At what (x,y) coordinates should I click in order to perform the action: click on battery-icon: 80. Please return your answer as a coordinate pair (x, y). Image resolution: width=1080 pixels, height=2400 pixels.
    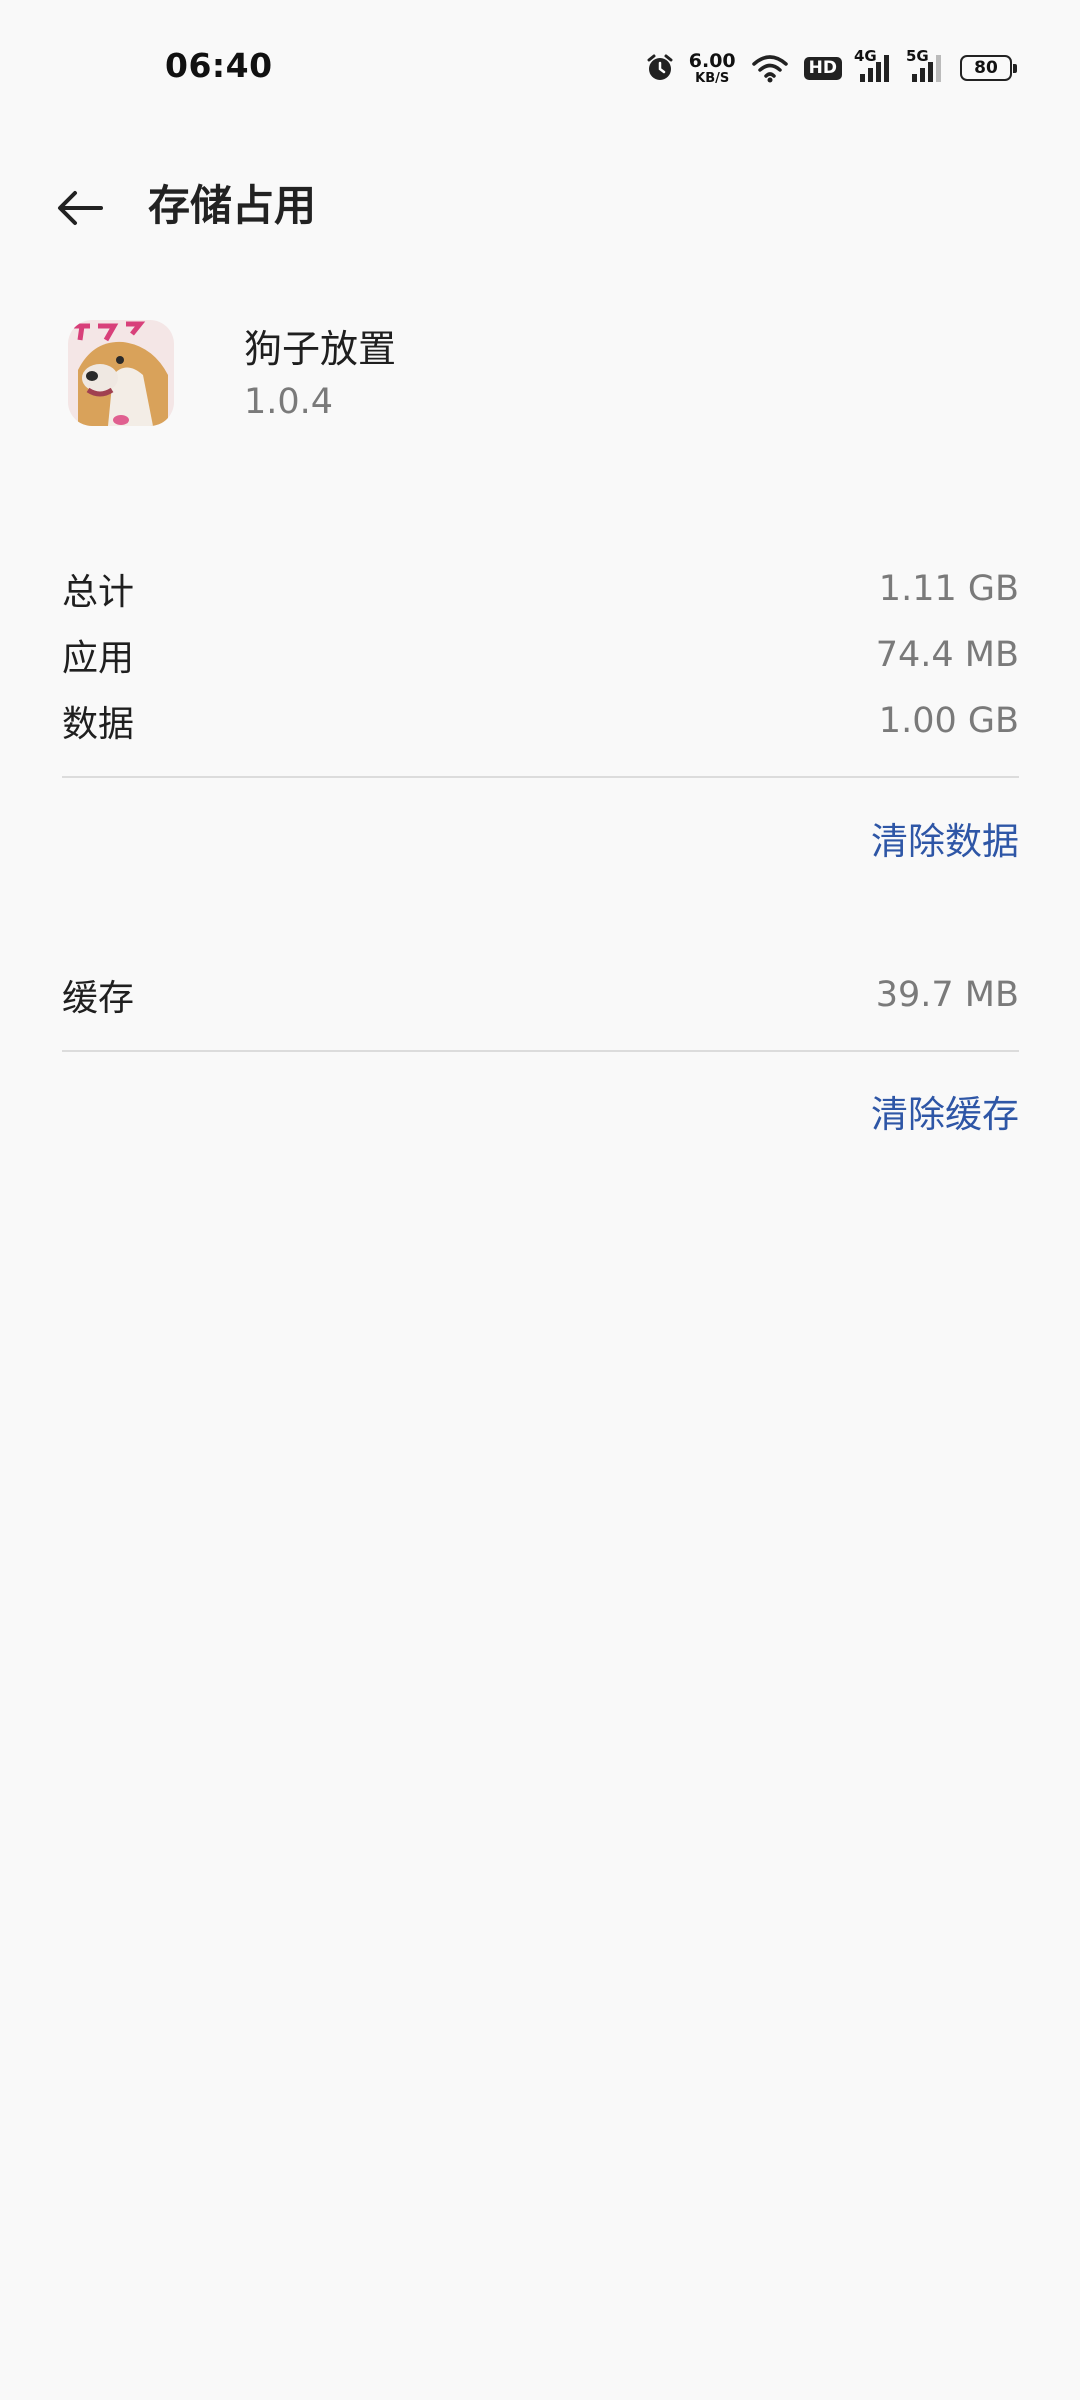
    Looking at the image, I should click on (988, 68).